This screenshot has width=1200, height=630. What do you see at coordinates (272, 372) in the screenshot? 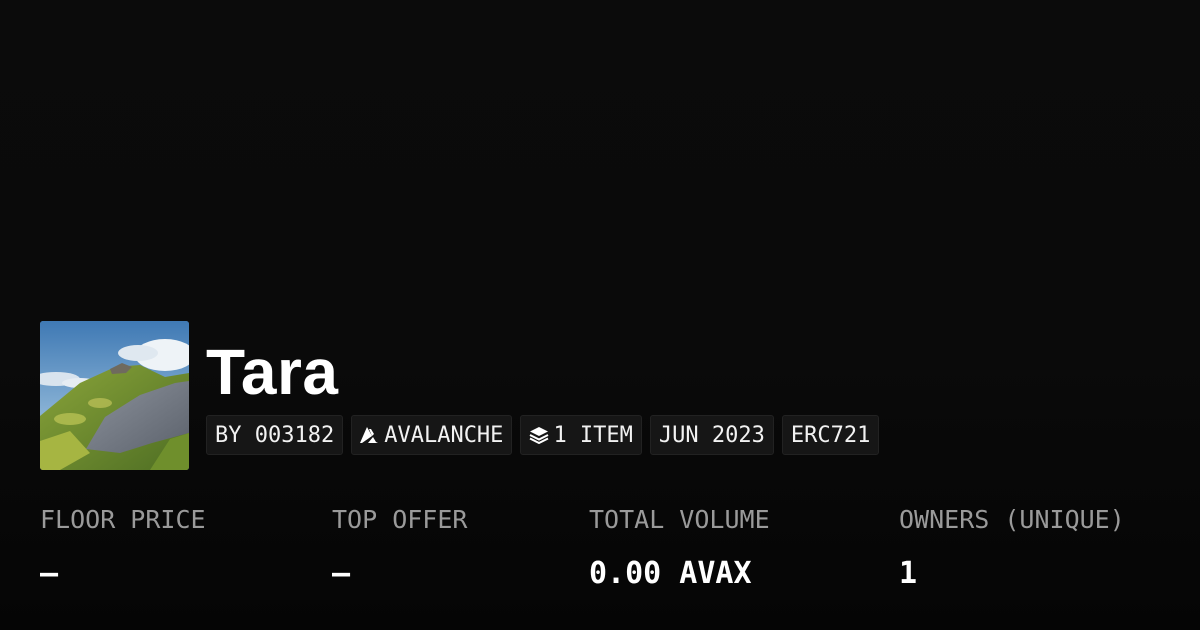
I see `collection-title: Tara` at bounding box center [272, 372].